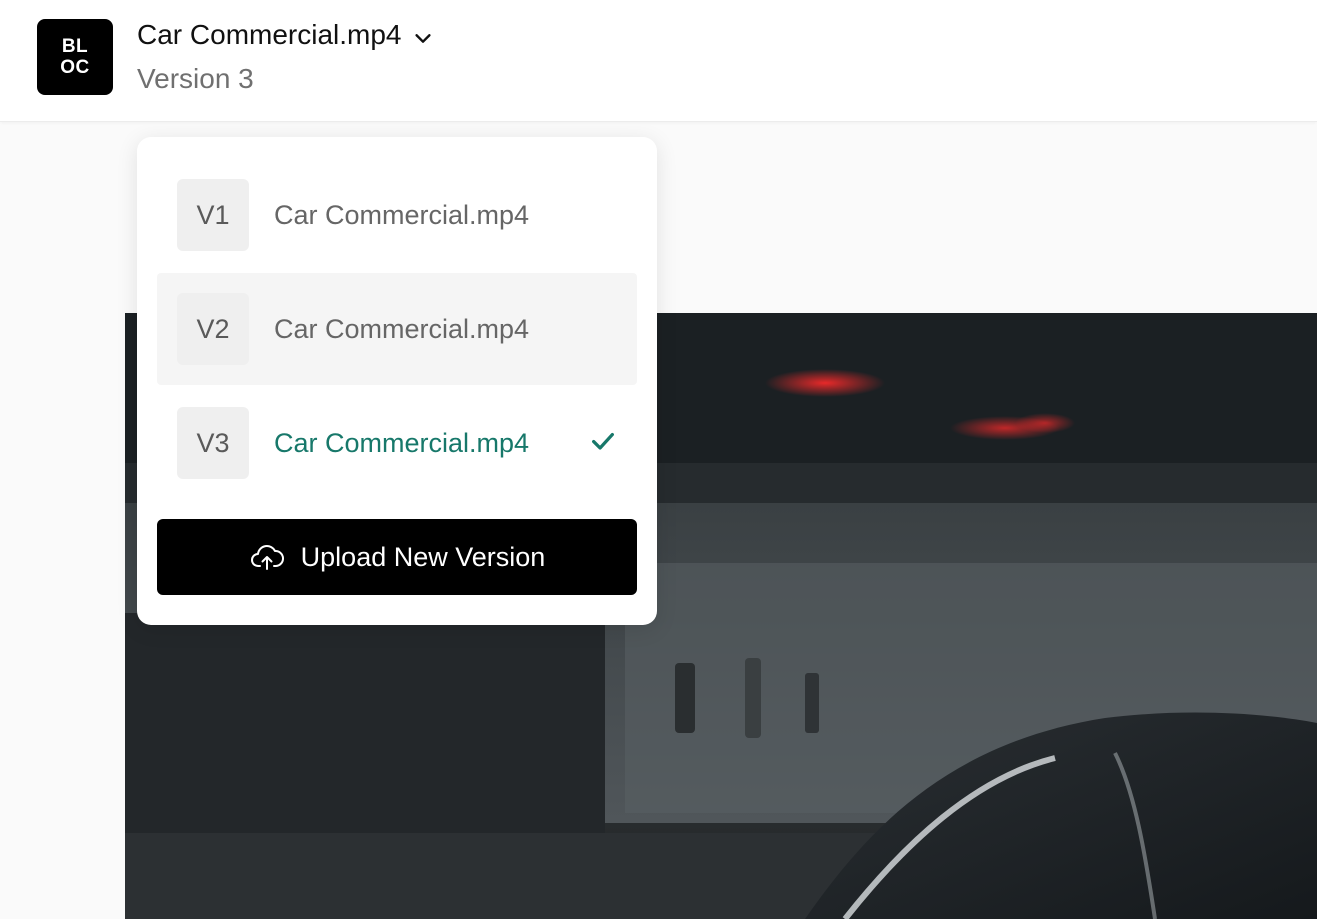 The image size is (1317, 919). I want to click on cloud-upload-icon, so click(267, 557).